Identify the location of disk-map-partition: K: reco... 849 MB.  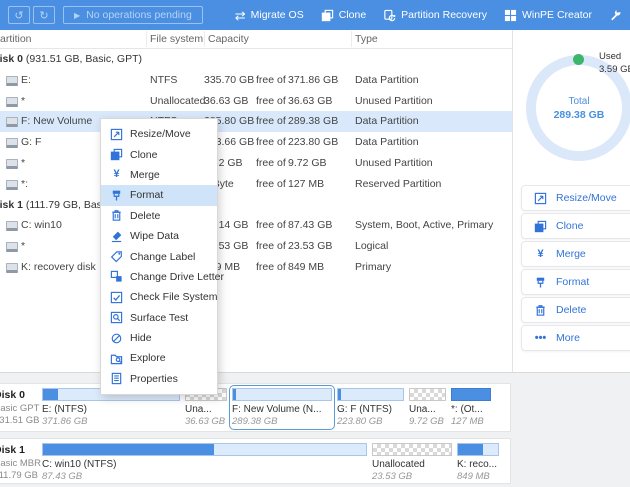
(478, 462).